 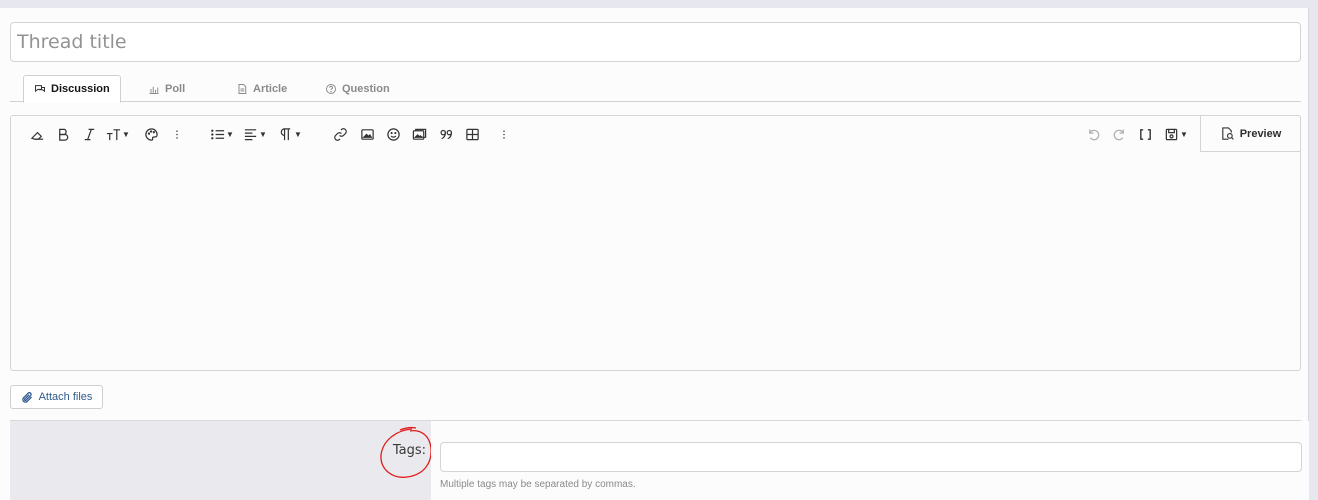 I want to click on discussion-icon, so click(x=40, y=89).